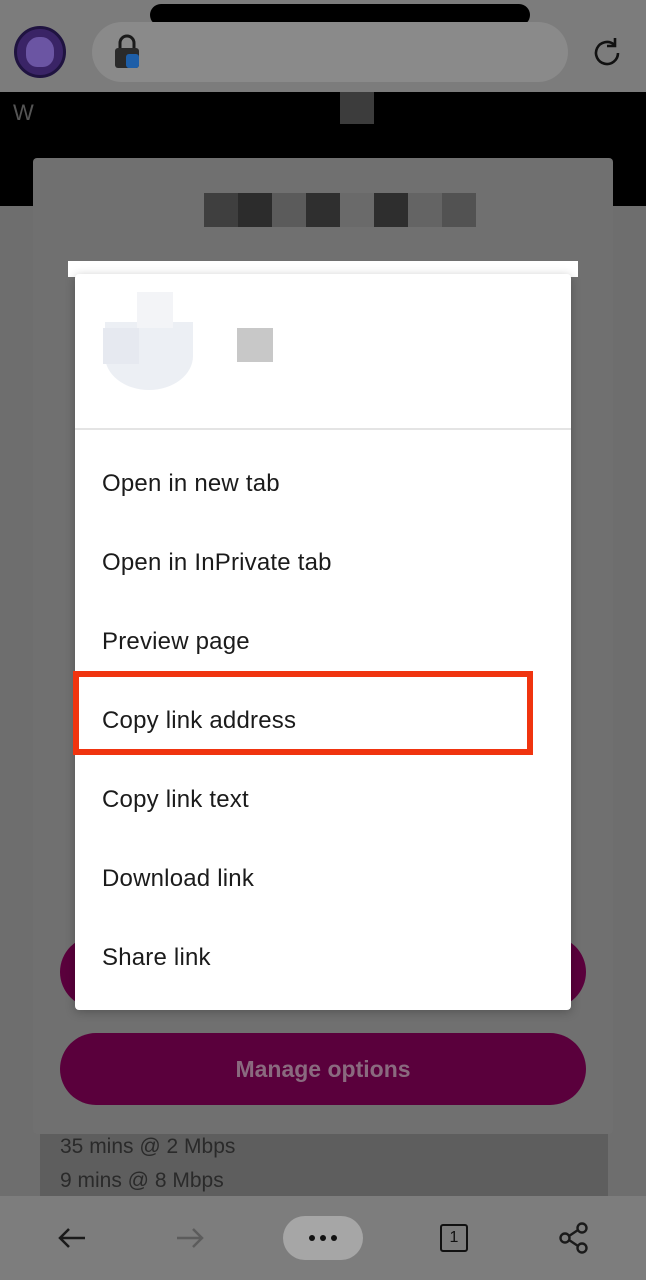  I want to click on arrow-right-icon, so click(190, 1238).